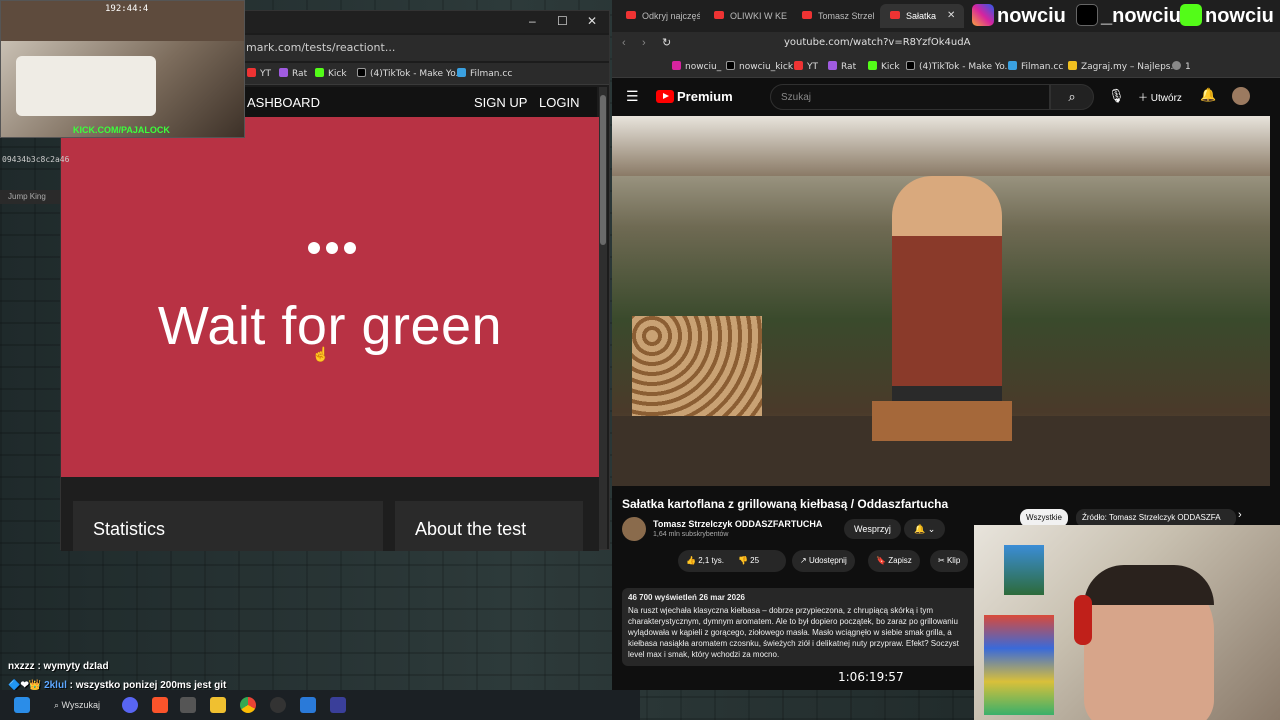 Image resolution: width=1280 pixels, height=720 pixels. I want to click on stream-overlay: 192:44:4 KICK.COM/PAJALOCK, so click(122, 69).